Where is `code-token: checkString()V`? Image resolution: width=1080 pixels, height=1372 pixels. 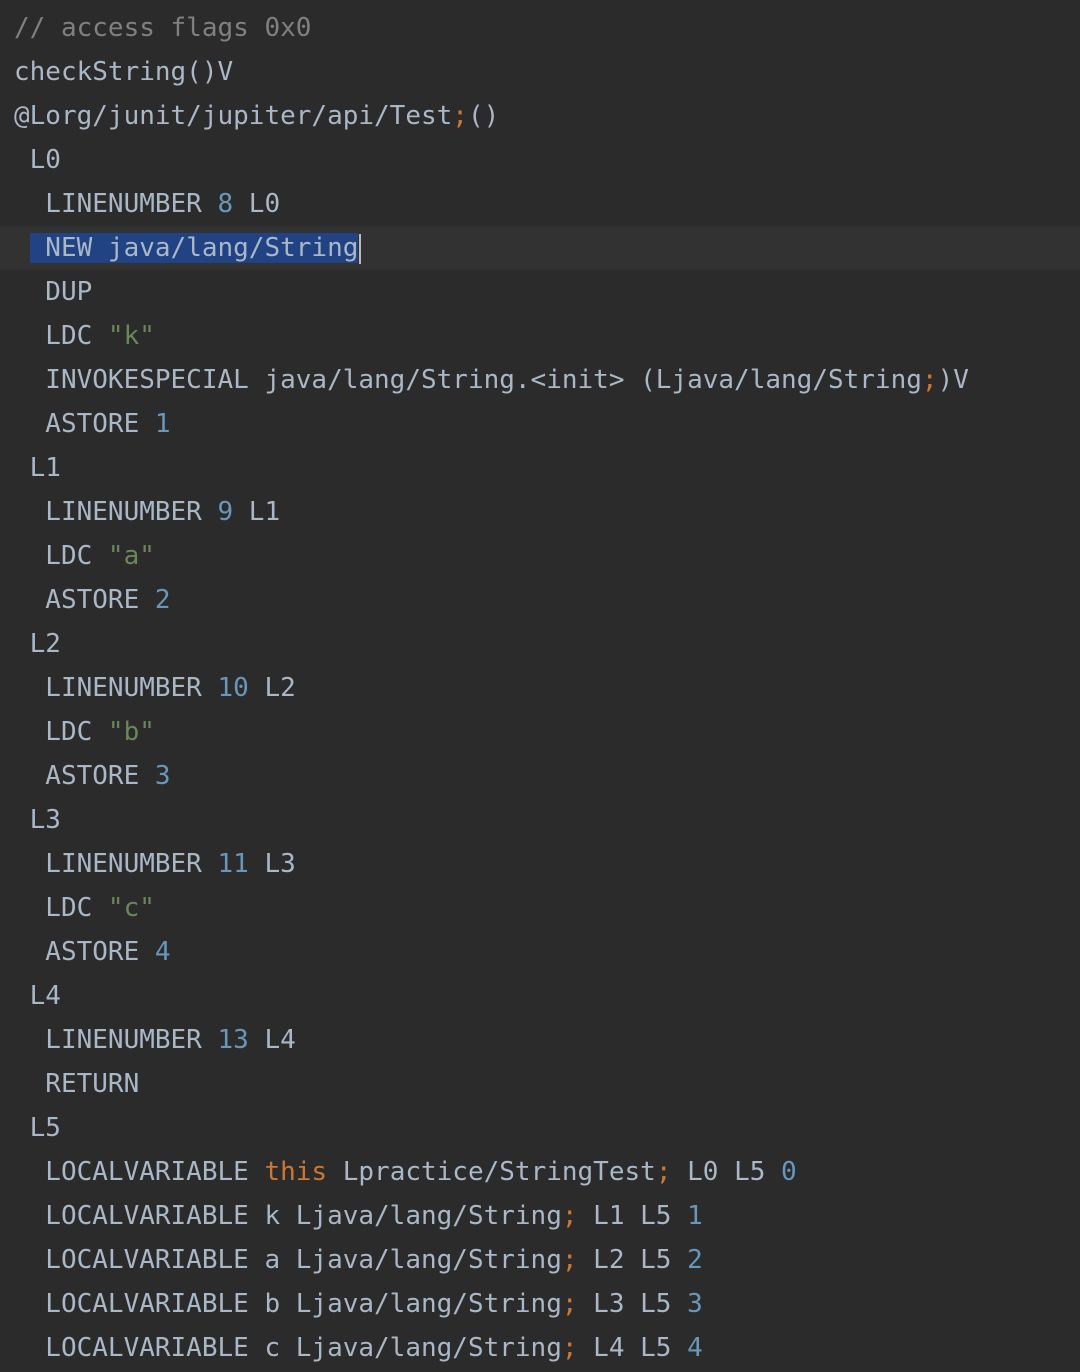
code-token: checkString()V is located at coordinates (124, 72).